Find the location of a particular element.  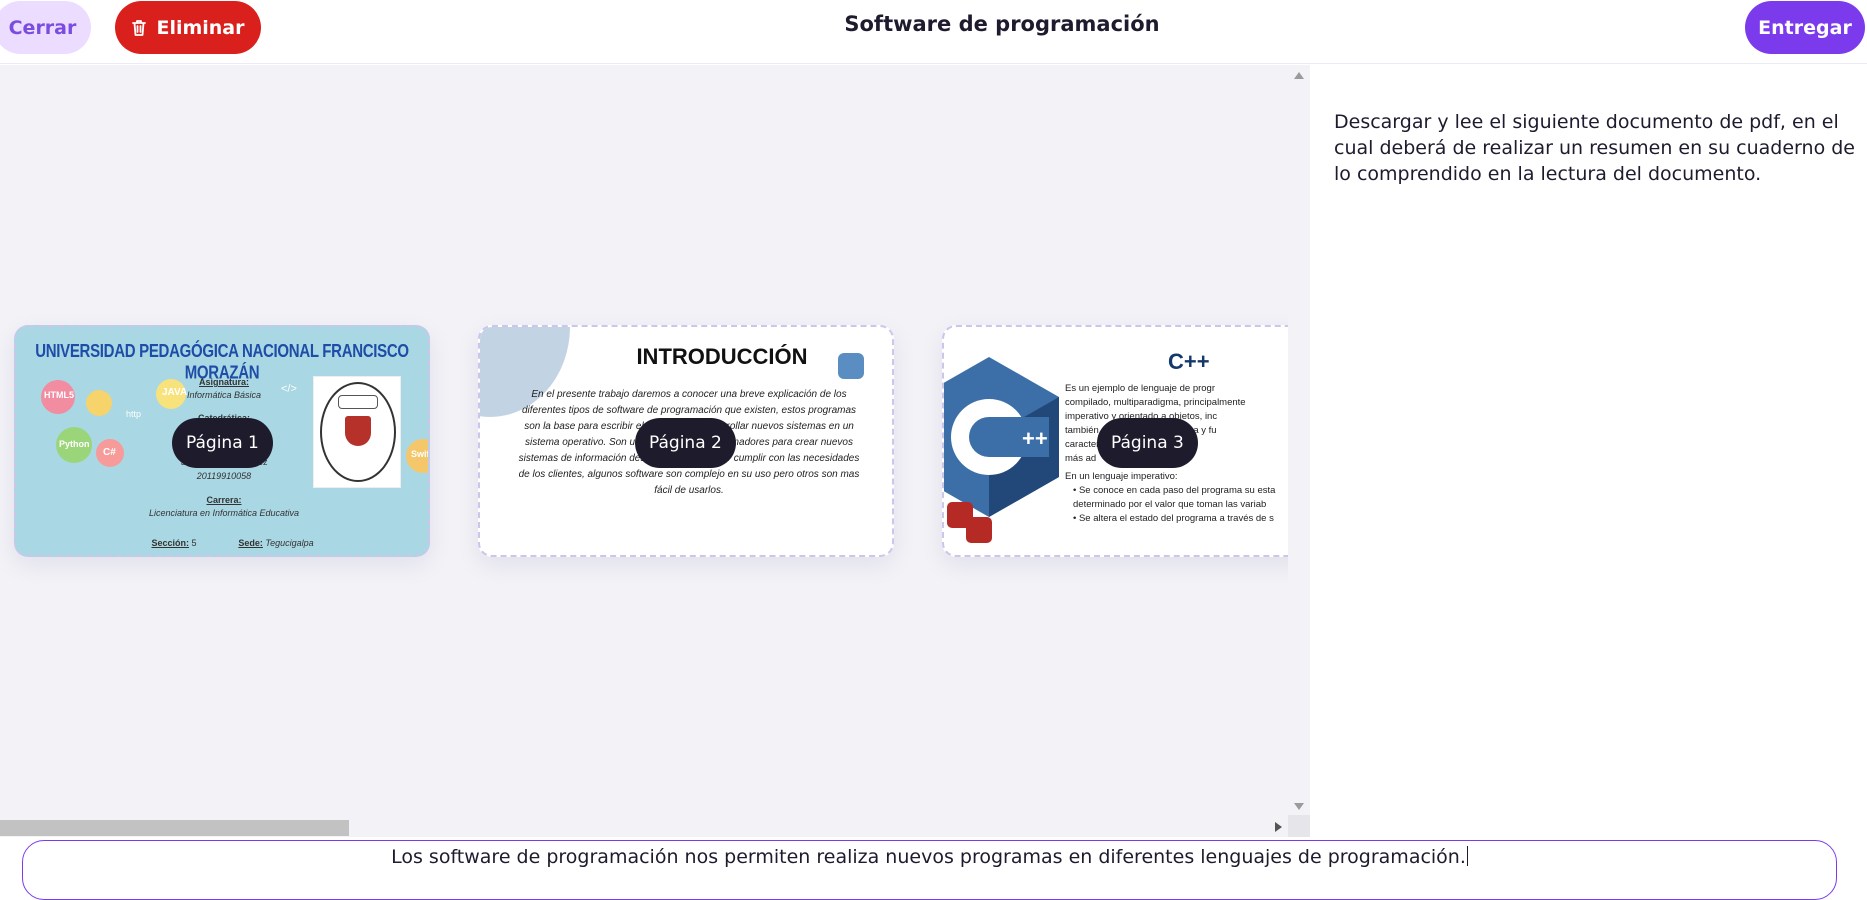

seal-building is located at coordinates (358, 402).